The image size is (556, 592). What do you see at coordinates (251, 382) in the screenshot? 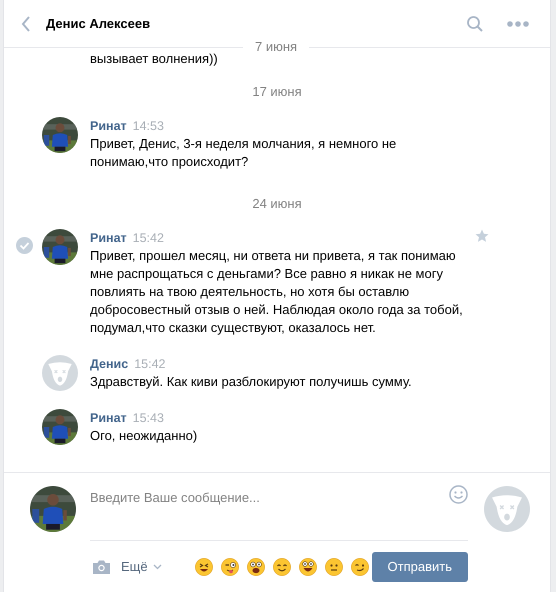
I see `message-text: Здравствуй. Как киви разблокируют получишь сумму.` at bounding box center [251, 382].